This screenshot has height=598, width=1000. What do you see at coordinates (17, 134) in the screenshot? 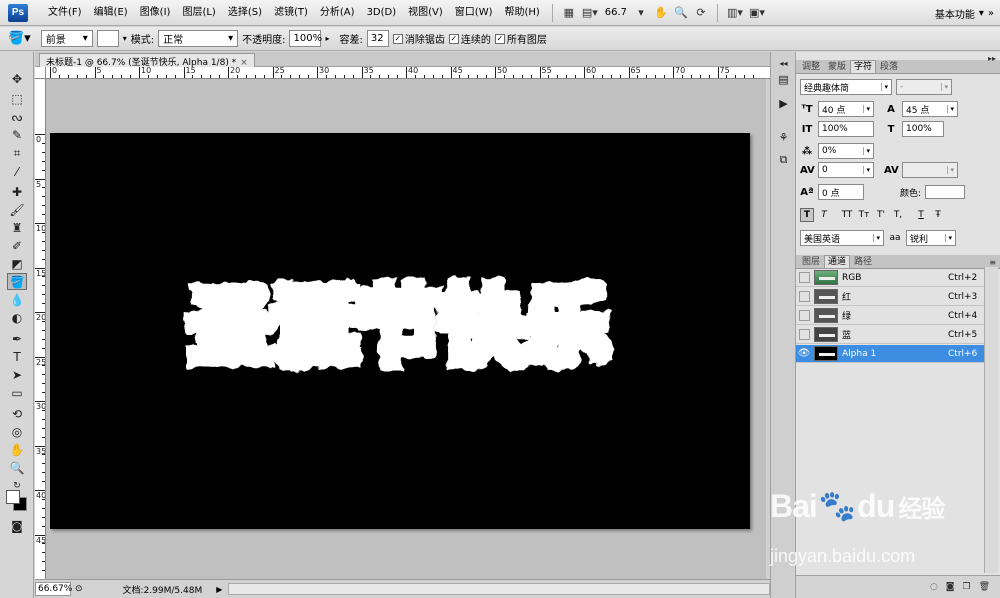
I see `quick-selection-tool-icon: ✎` at bounding box center [17, 134].